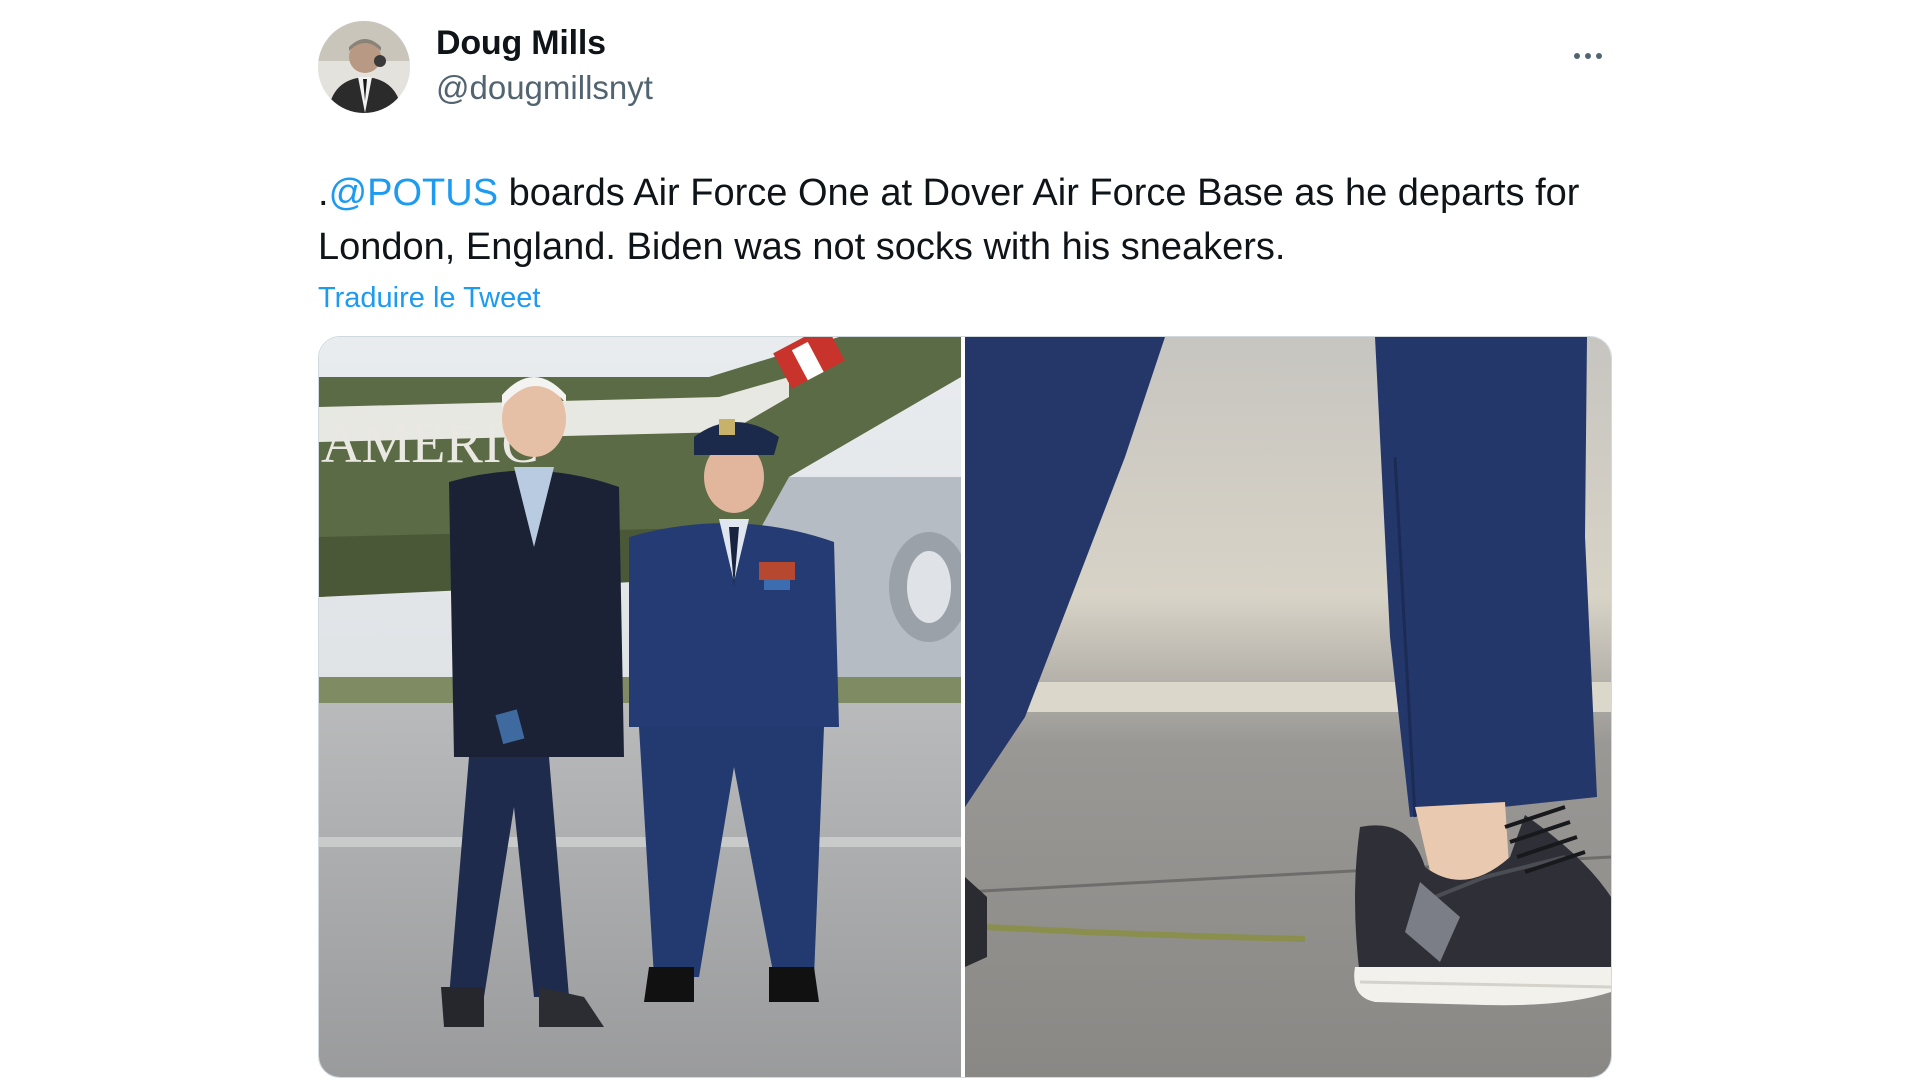 The width and height of the screenshot is (1920, 1080). Describe the element at coordinates (544, 88) in the screenshot. I see `author-handle: @dougmillsnyt` at that location.